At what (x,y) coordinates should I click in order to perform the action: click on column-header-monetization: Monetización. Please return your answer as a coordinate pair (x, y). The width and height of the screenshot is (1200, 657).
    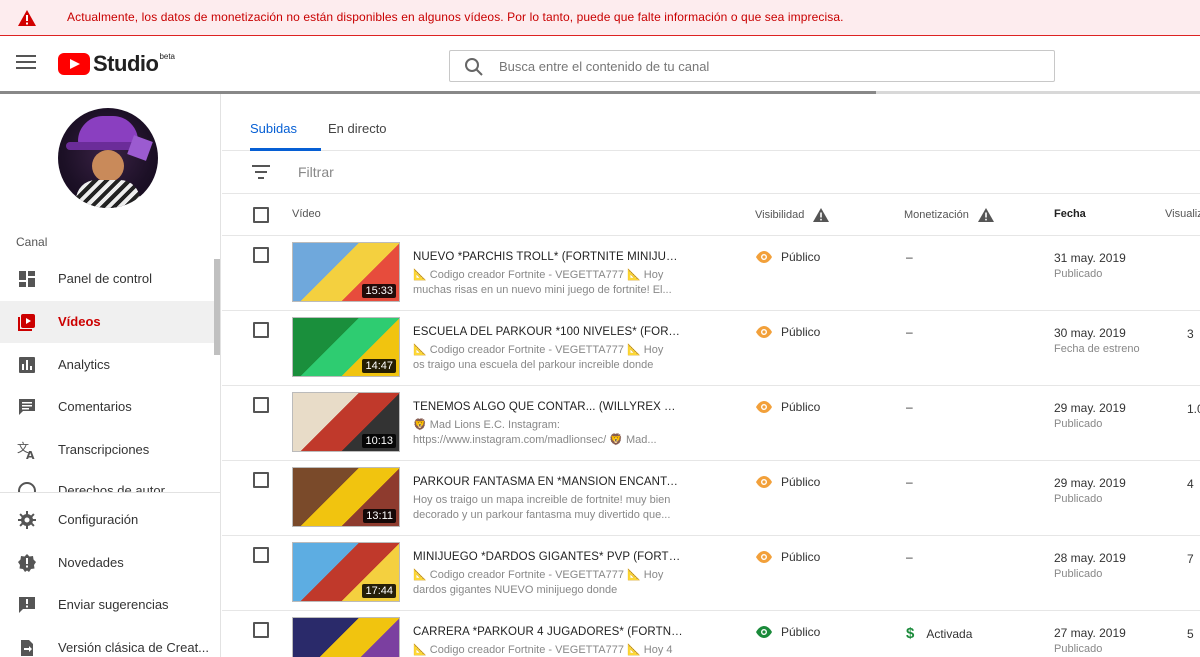
    Looking at the image, I should click on (949, 215).